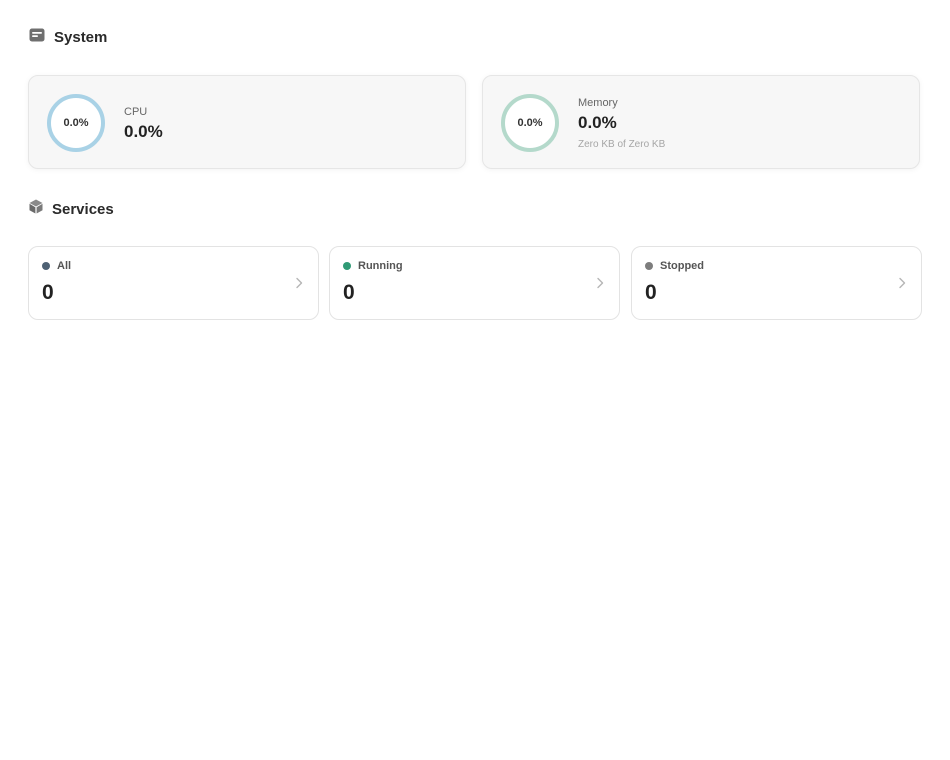 The height and width of the screenshot is (760, 950). I want to click on services-running-label: Running, so click(380, 266).